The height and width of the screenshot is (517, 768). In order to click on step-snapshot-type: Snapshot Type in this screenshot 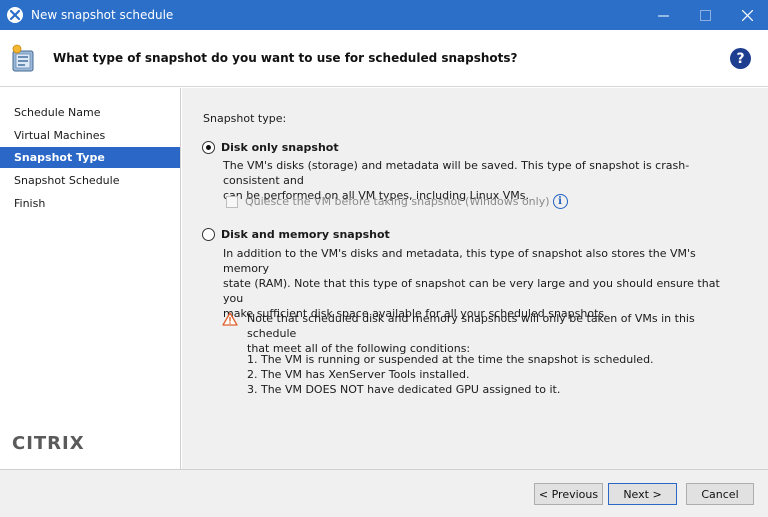, I will do `click(90, 157)`.